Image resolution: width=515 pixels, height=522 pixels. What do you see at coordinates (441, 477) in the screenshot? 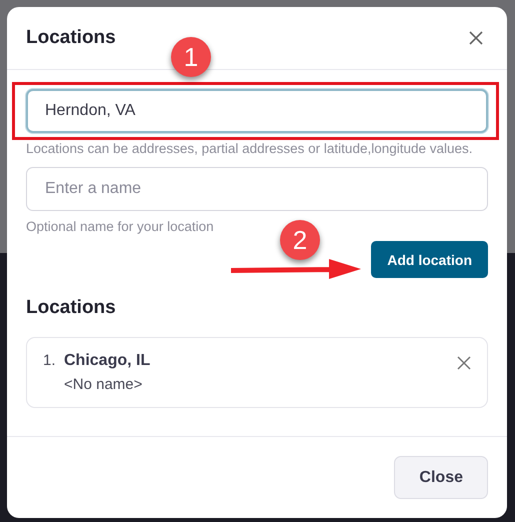
I see `close-button: Close` at bounding box center [441, 477].